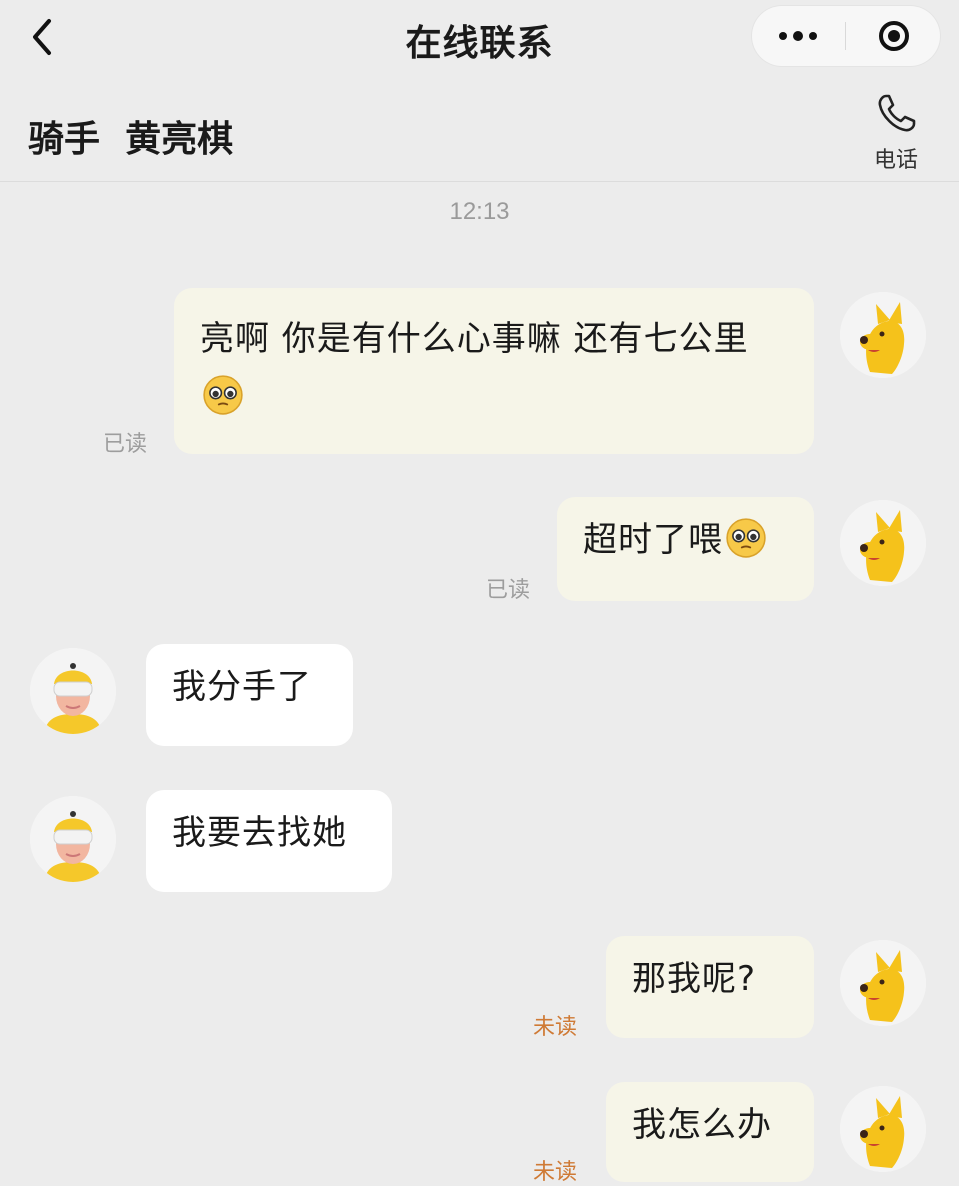 This screenshot has width=959, height=1186. What do you see at coordinates (259, 833) in the screenshot?
I see `message-text: 我要去找她` at bounding box center [259, 833].